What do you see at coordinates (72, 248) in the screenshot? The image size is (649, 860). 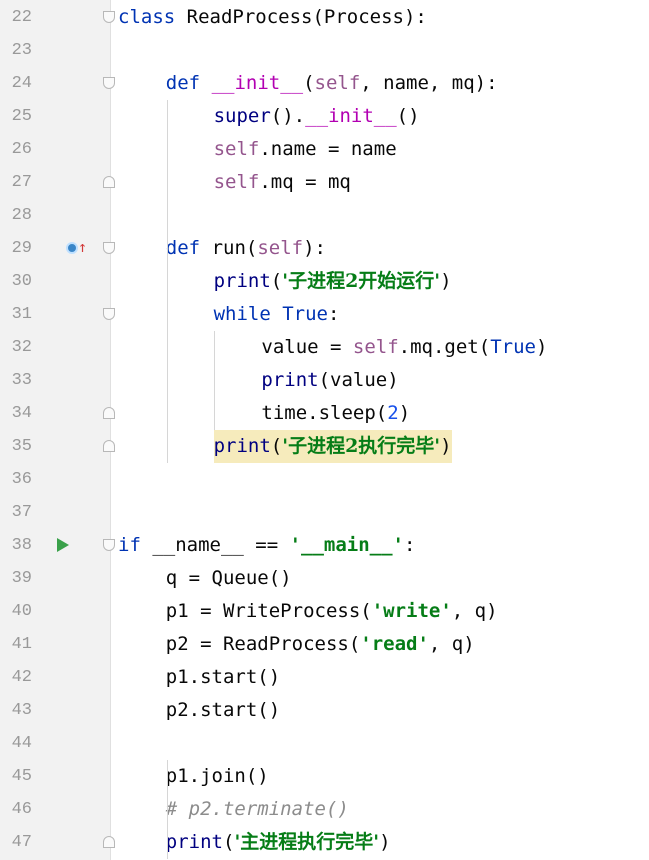 I see `override-method-icon` at bounding box center [72, 248].